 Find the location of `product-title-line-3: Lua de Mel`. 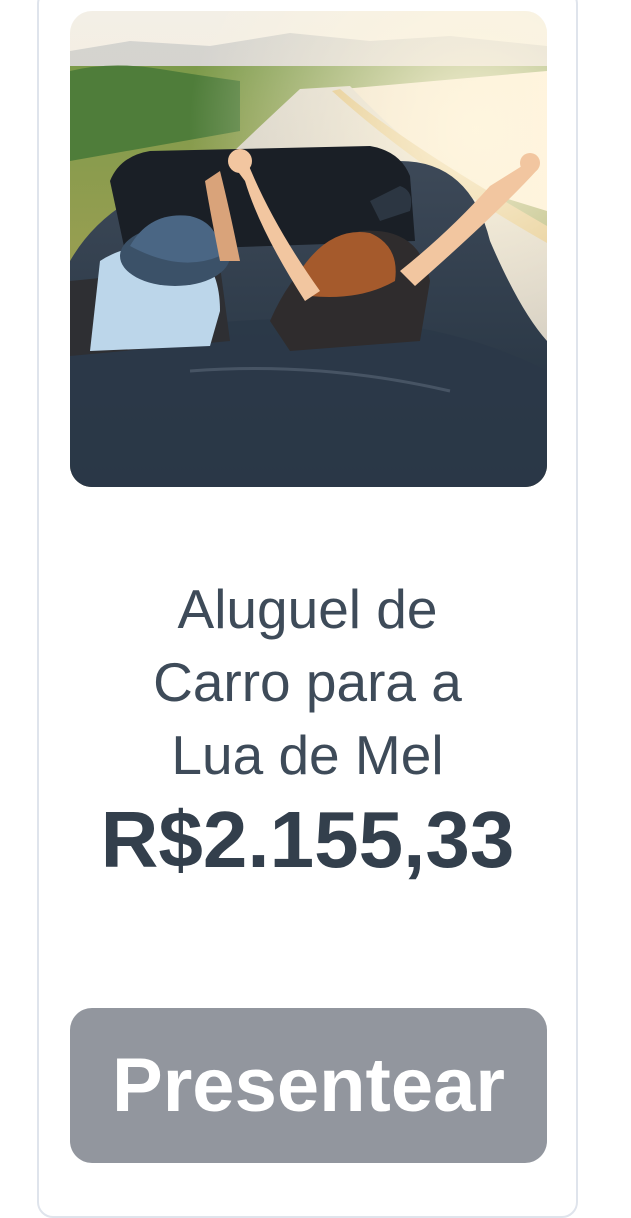

product-title-line-3: Lua de Mel is located at coordinates (307, 754).